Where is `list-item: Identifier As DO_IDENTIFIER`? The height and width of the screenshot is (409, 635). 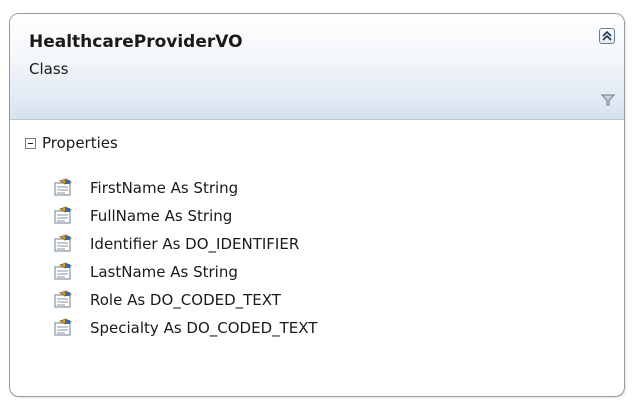 list-item: Identifier As DO_IDENTIFIER is located at coordinates (185, 244).